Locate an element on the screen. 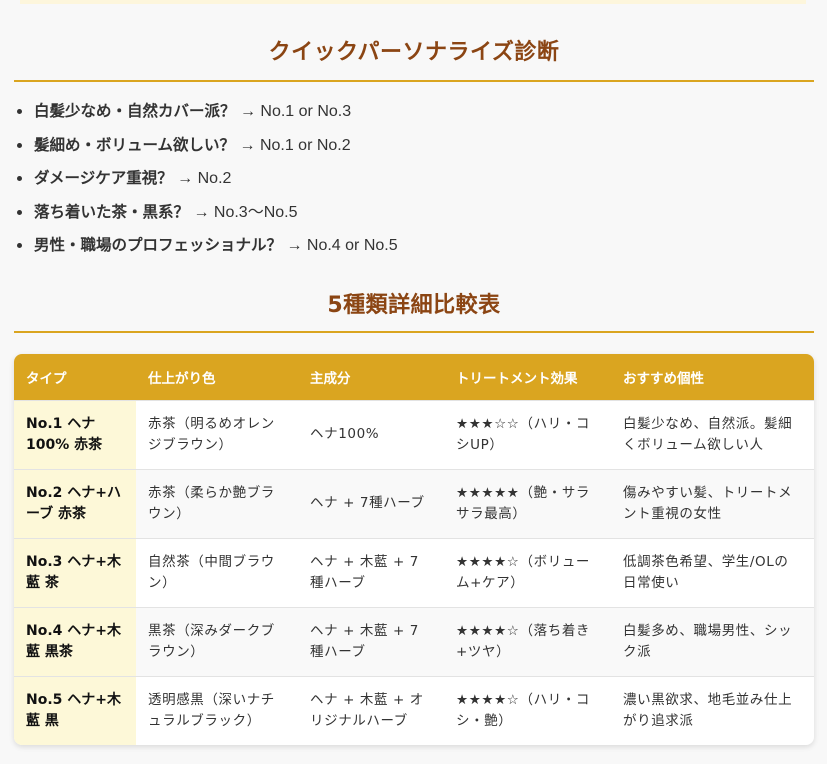 The image size is (827, 764). cell-recommended: 低調茶色希望、学生/OLの日常使い is located at coordinates (706, 572).